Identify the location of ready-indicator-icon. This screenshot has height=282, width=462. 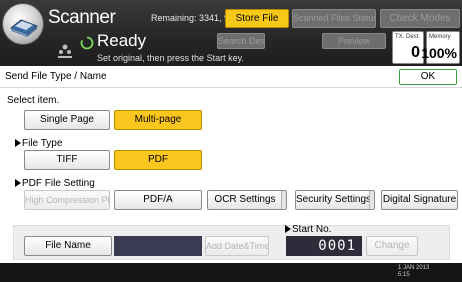
(87, 43).